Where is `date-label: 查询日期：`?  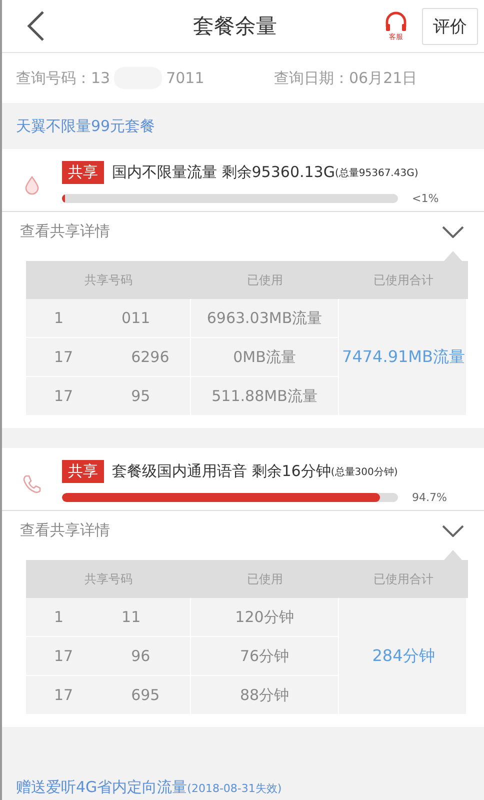
date-label: 查询日期： is located at coordinates (311, 78).